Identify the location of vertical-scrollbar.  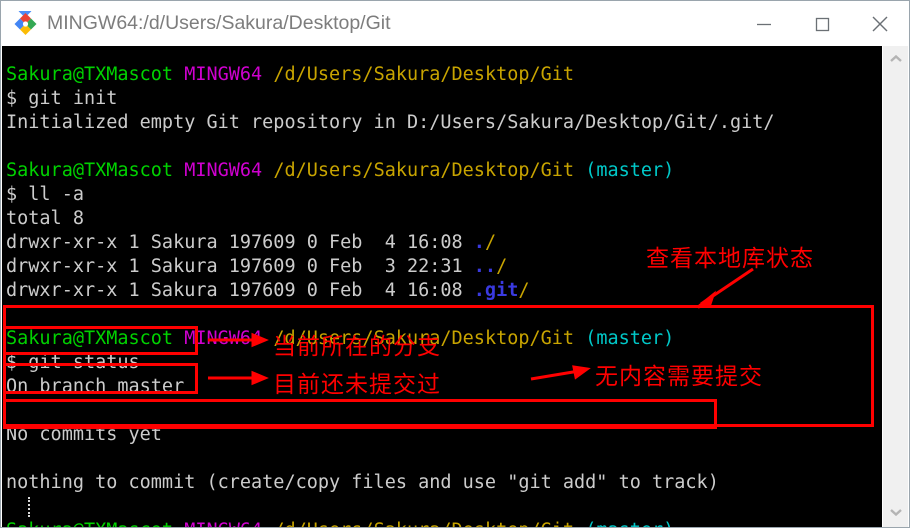
(895, 286).